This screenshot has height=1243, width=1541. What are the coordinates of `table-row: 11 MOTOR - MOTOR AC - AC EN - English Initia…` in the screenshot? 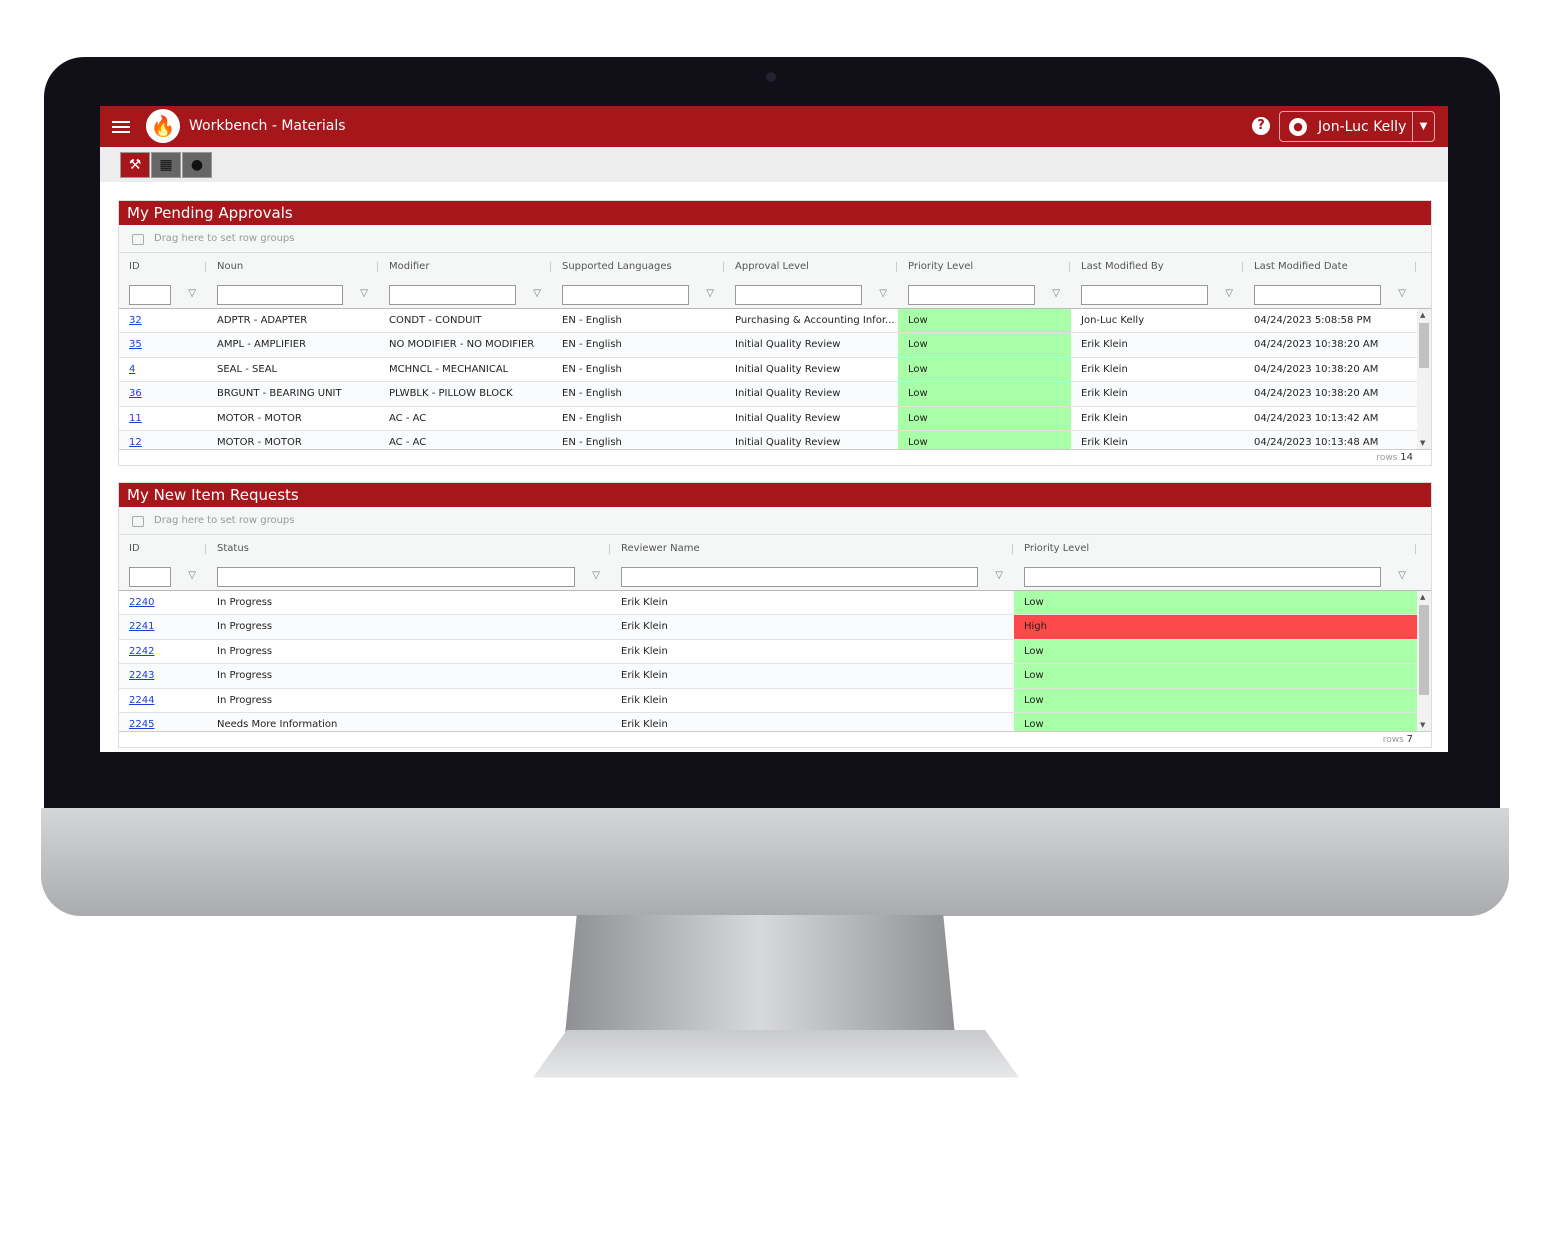 It's located at (775, 418).